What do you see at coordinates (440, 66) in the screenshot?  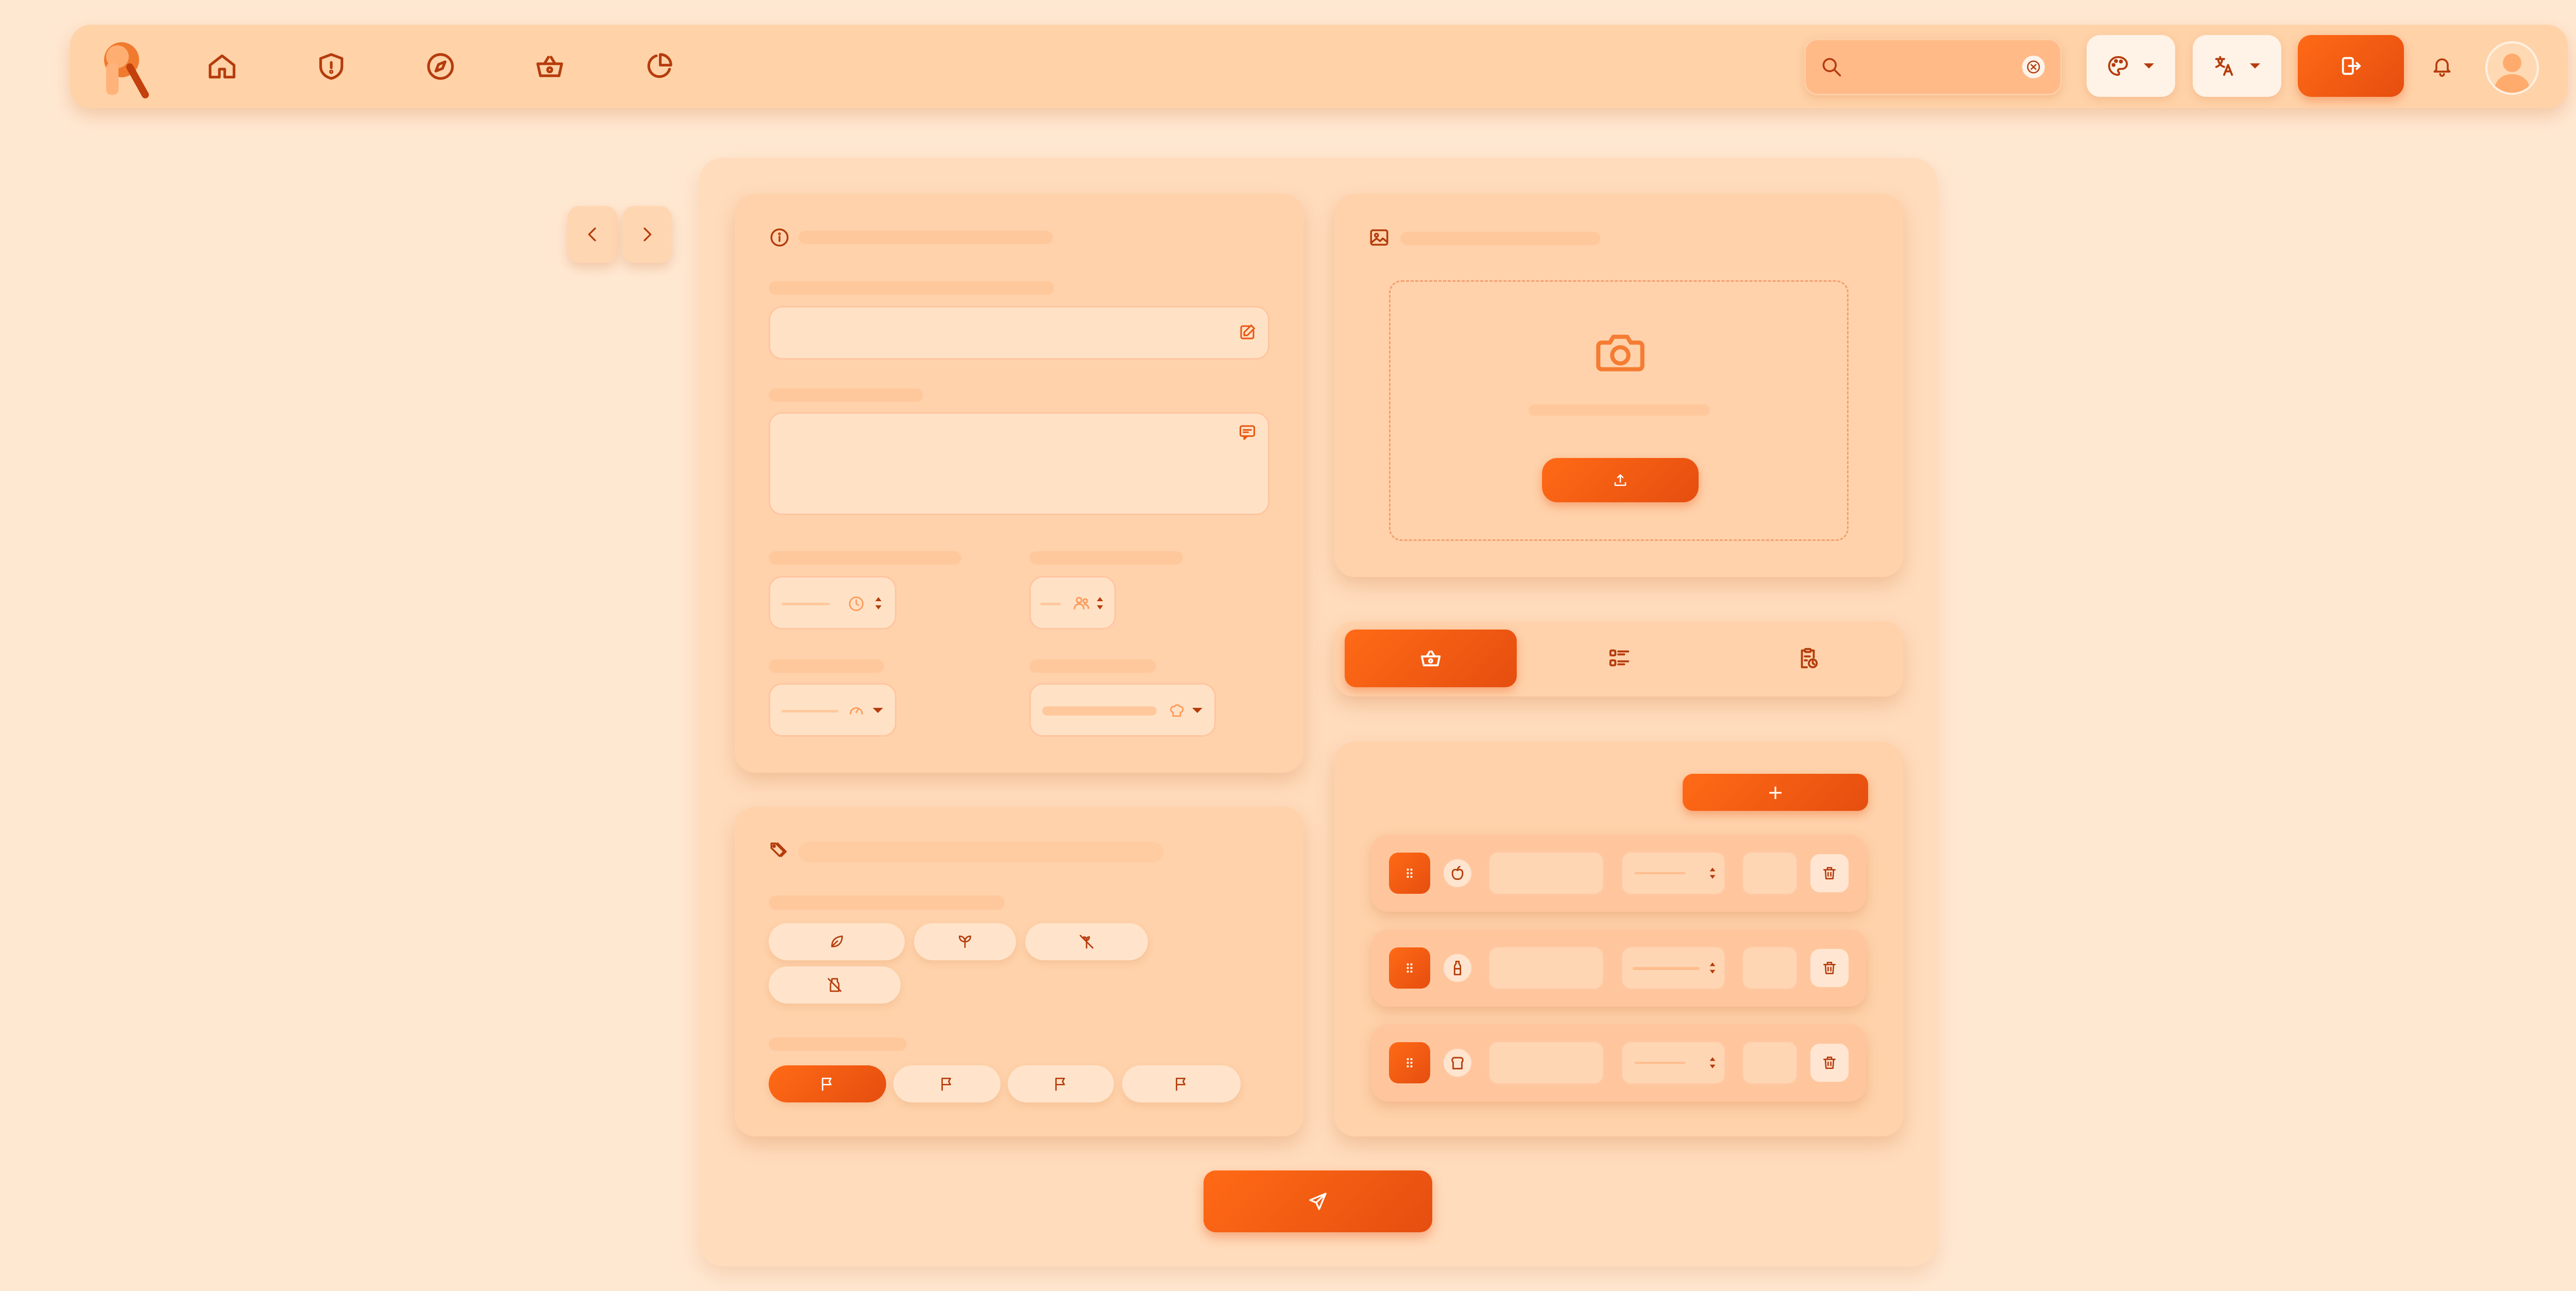 I see `nav-explore` at bounding box center [440, 66].